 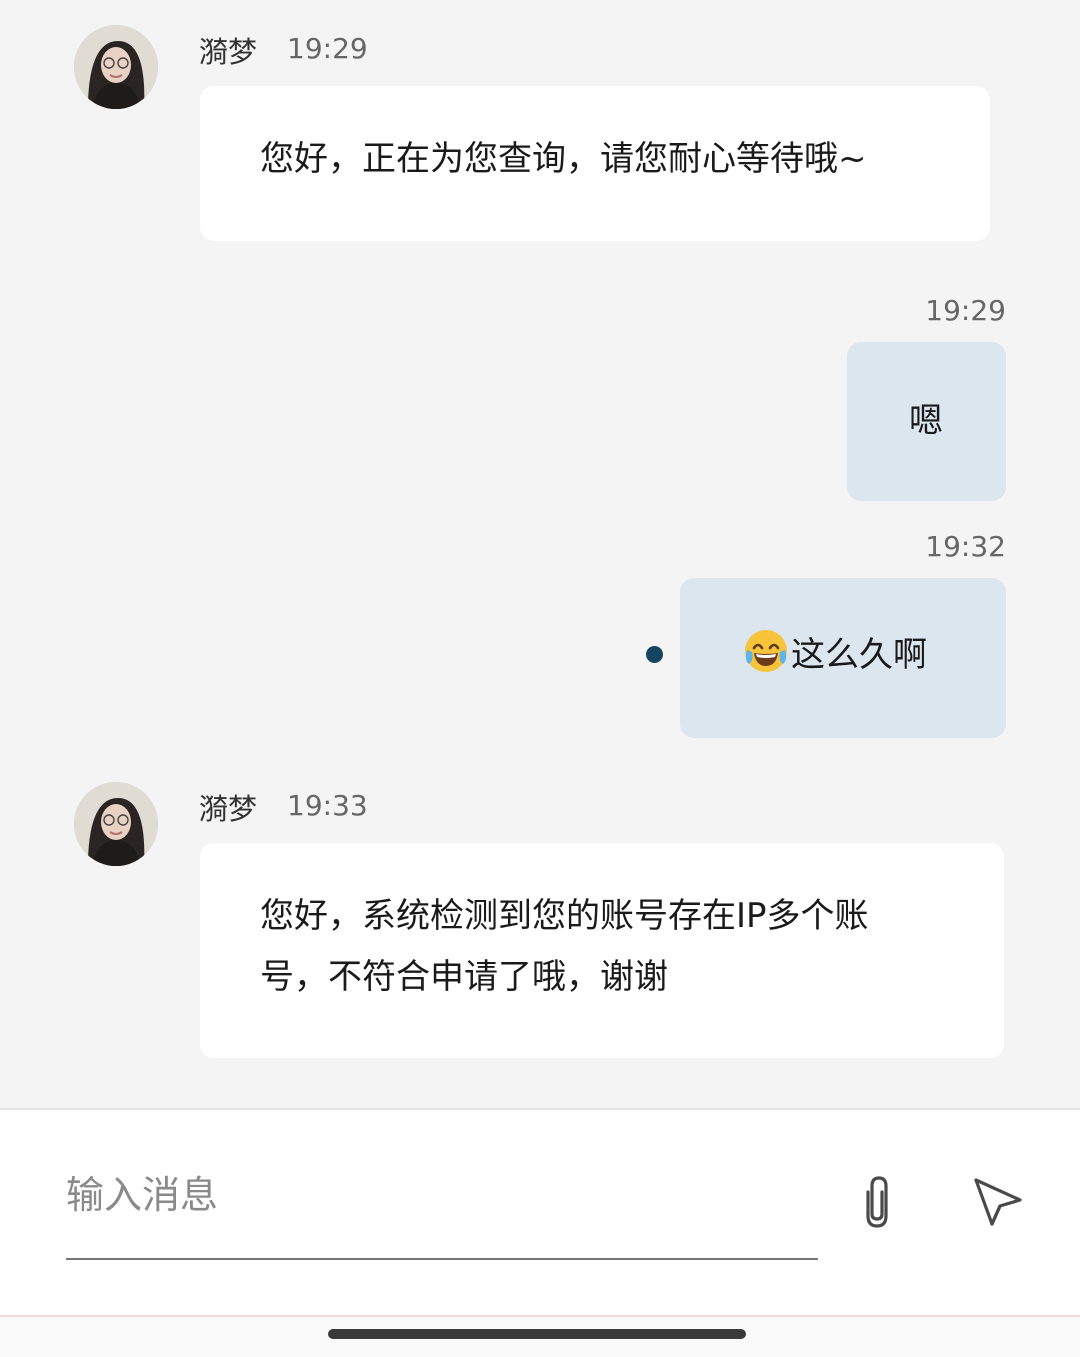 I want to click on message-timestamp: 19:32, so click(x=965, y=546).